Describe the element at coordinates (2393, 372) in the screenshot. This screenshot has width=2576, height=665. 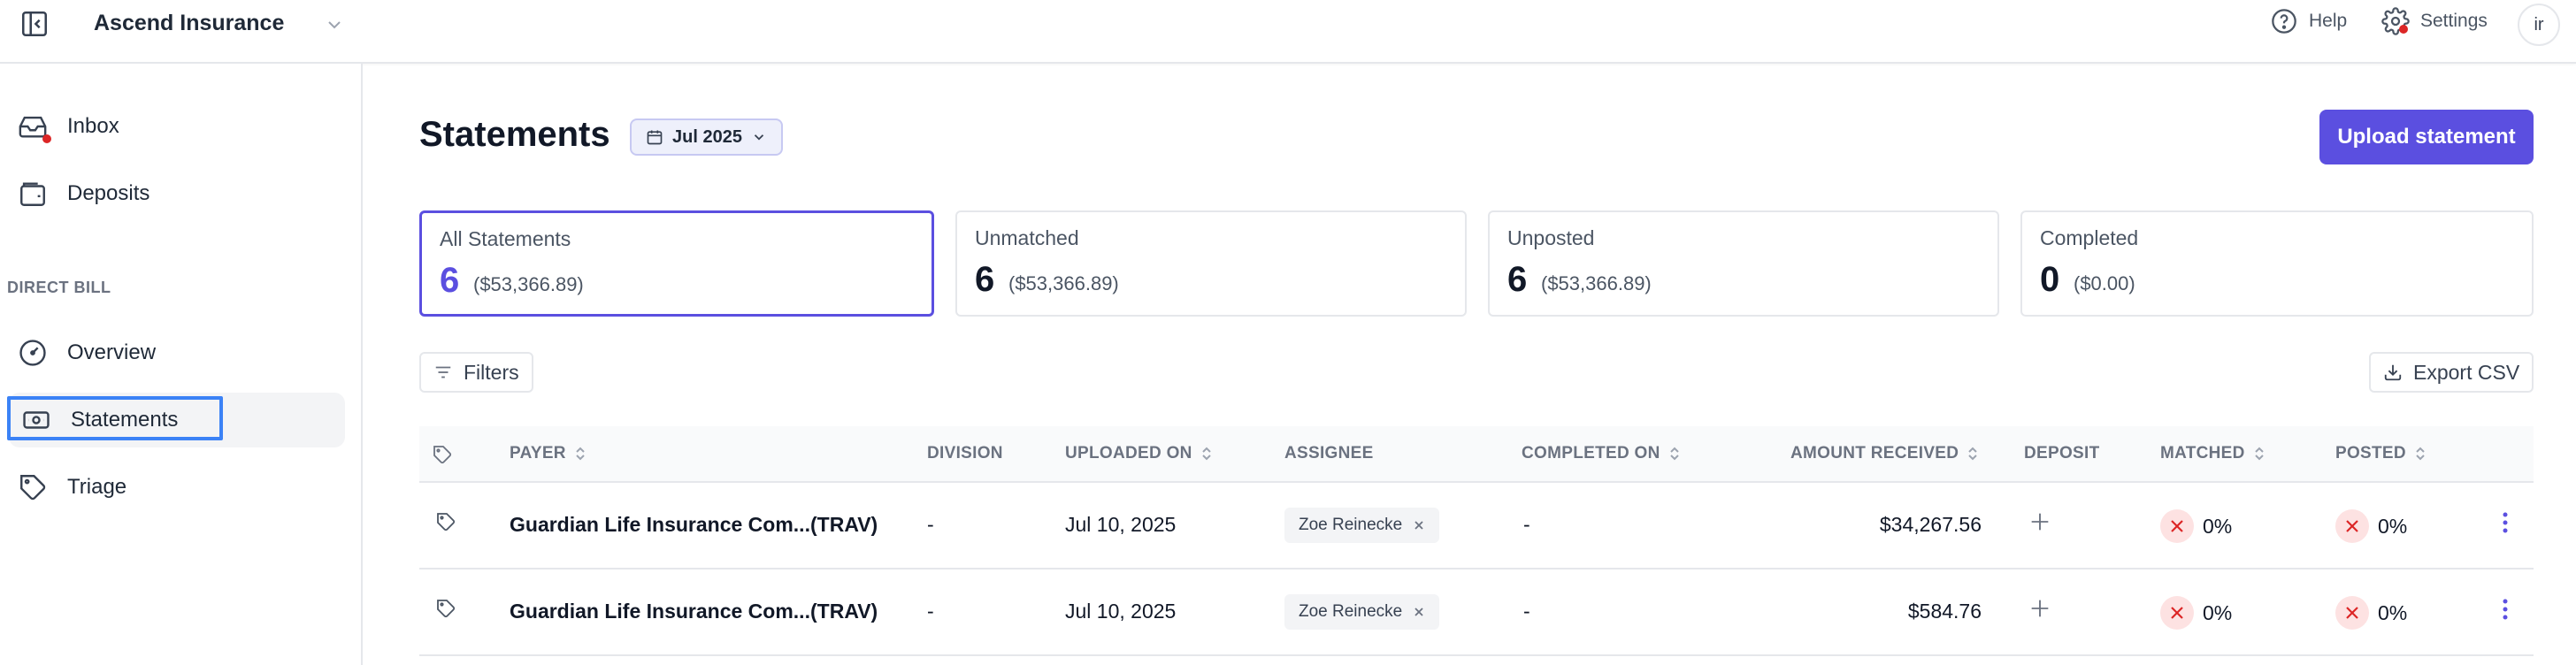
I see `download-icon` at that location.